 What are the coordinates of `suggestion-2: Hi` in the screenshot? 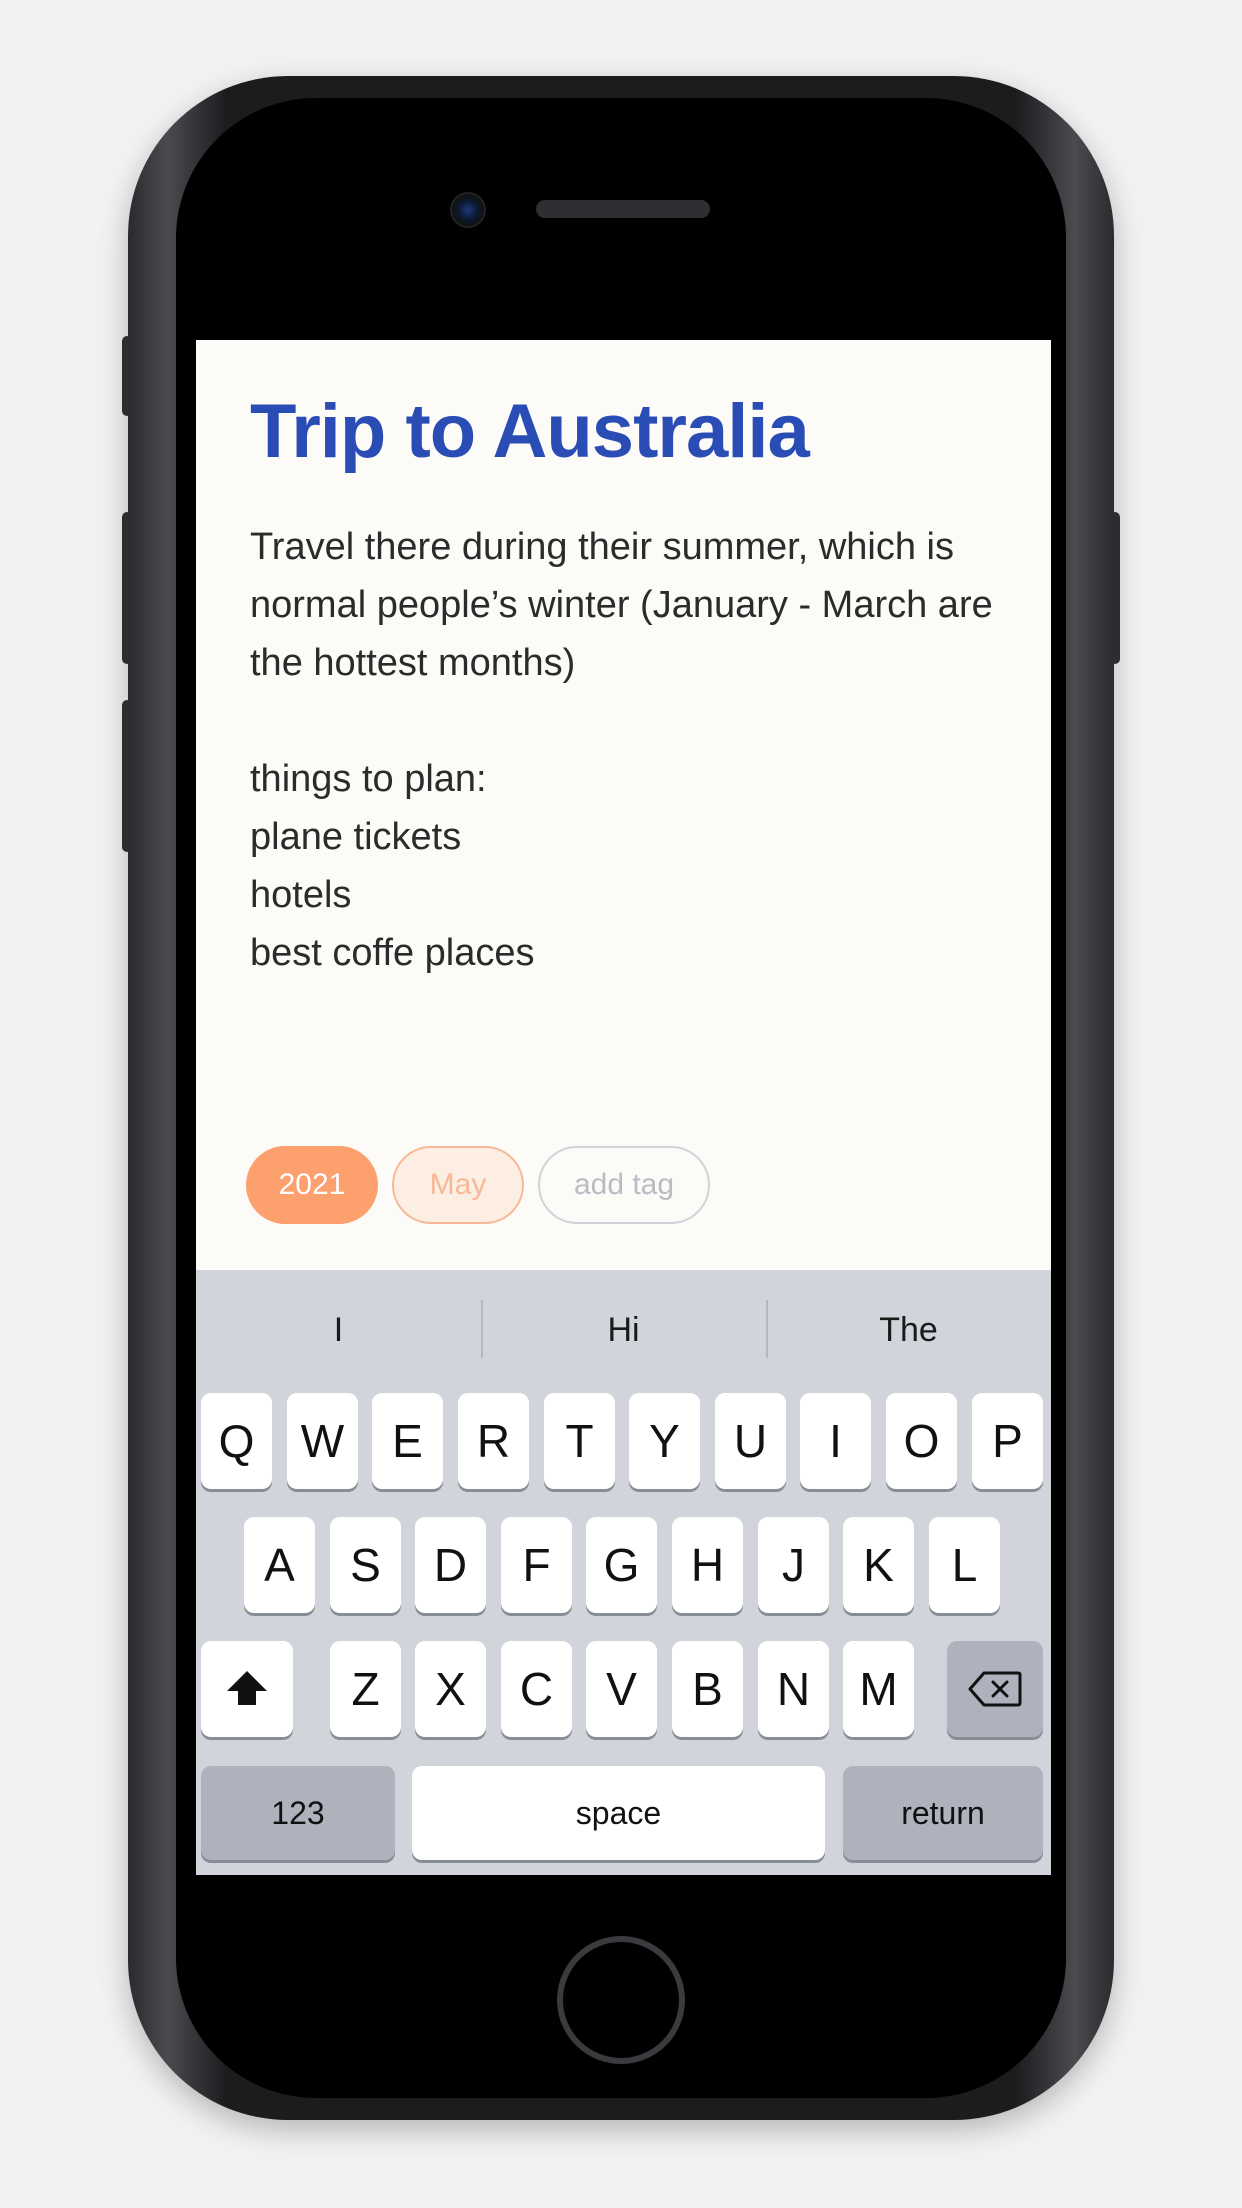 It's located at (623, 1330).